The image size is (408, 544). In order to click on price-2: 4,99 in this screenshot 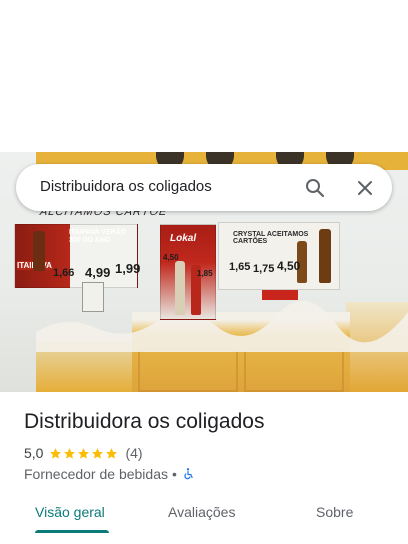, I will do `click(98, 272)`.